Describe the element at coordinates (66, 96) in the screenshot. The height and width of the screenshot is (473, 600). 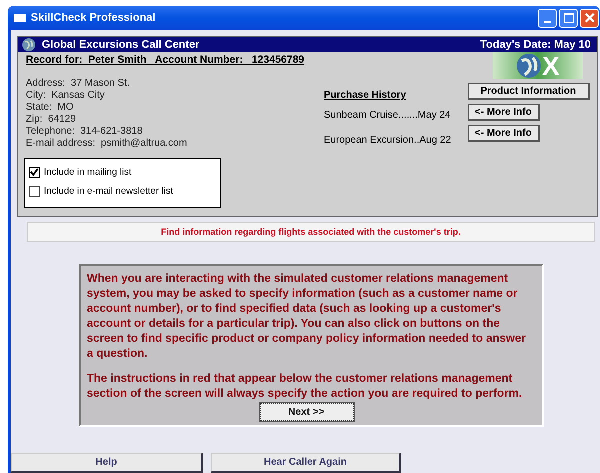
I see `address-line: City: Kansas City` at that location.